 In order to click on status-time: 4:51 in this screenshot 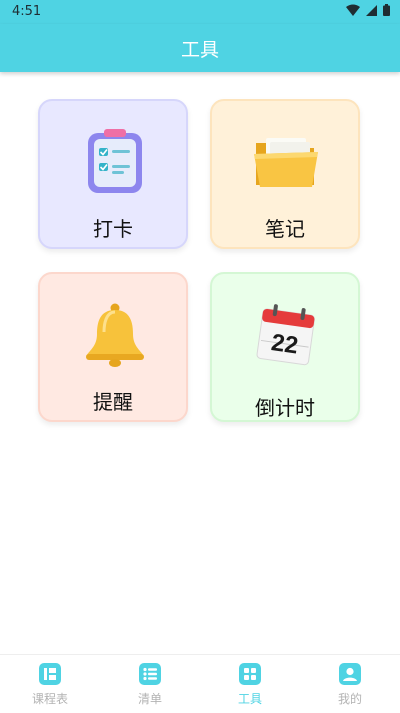, I will do `click(27, 11)`.